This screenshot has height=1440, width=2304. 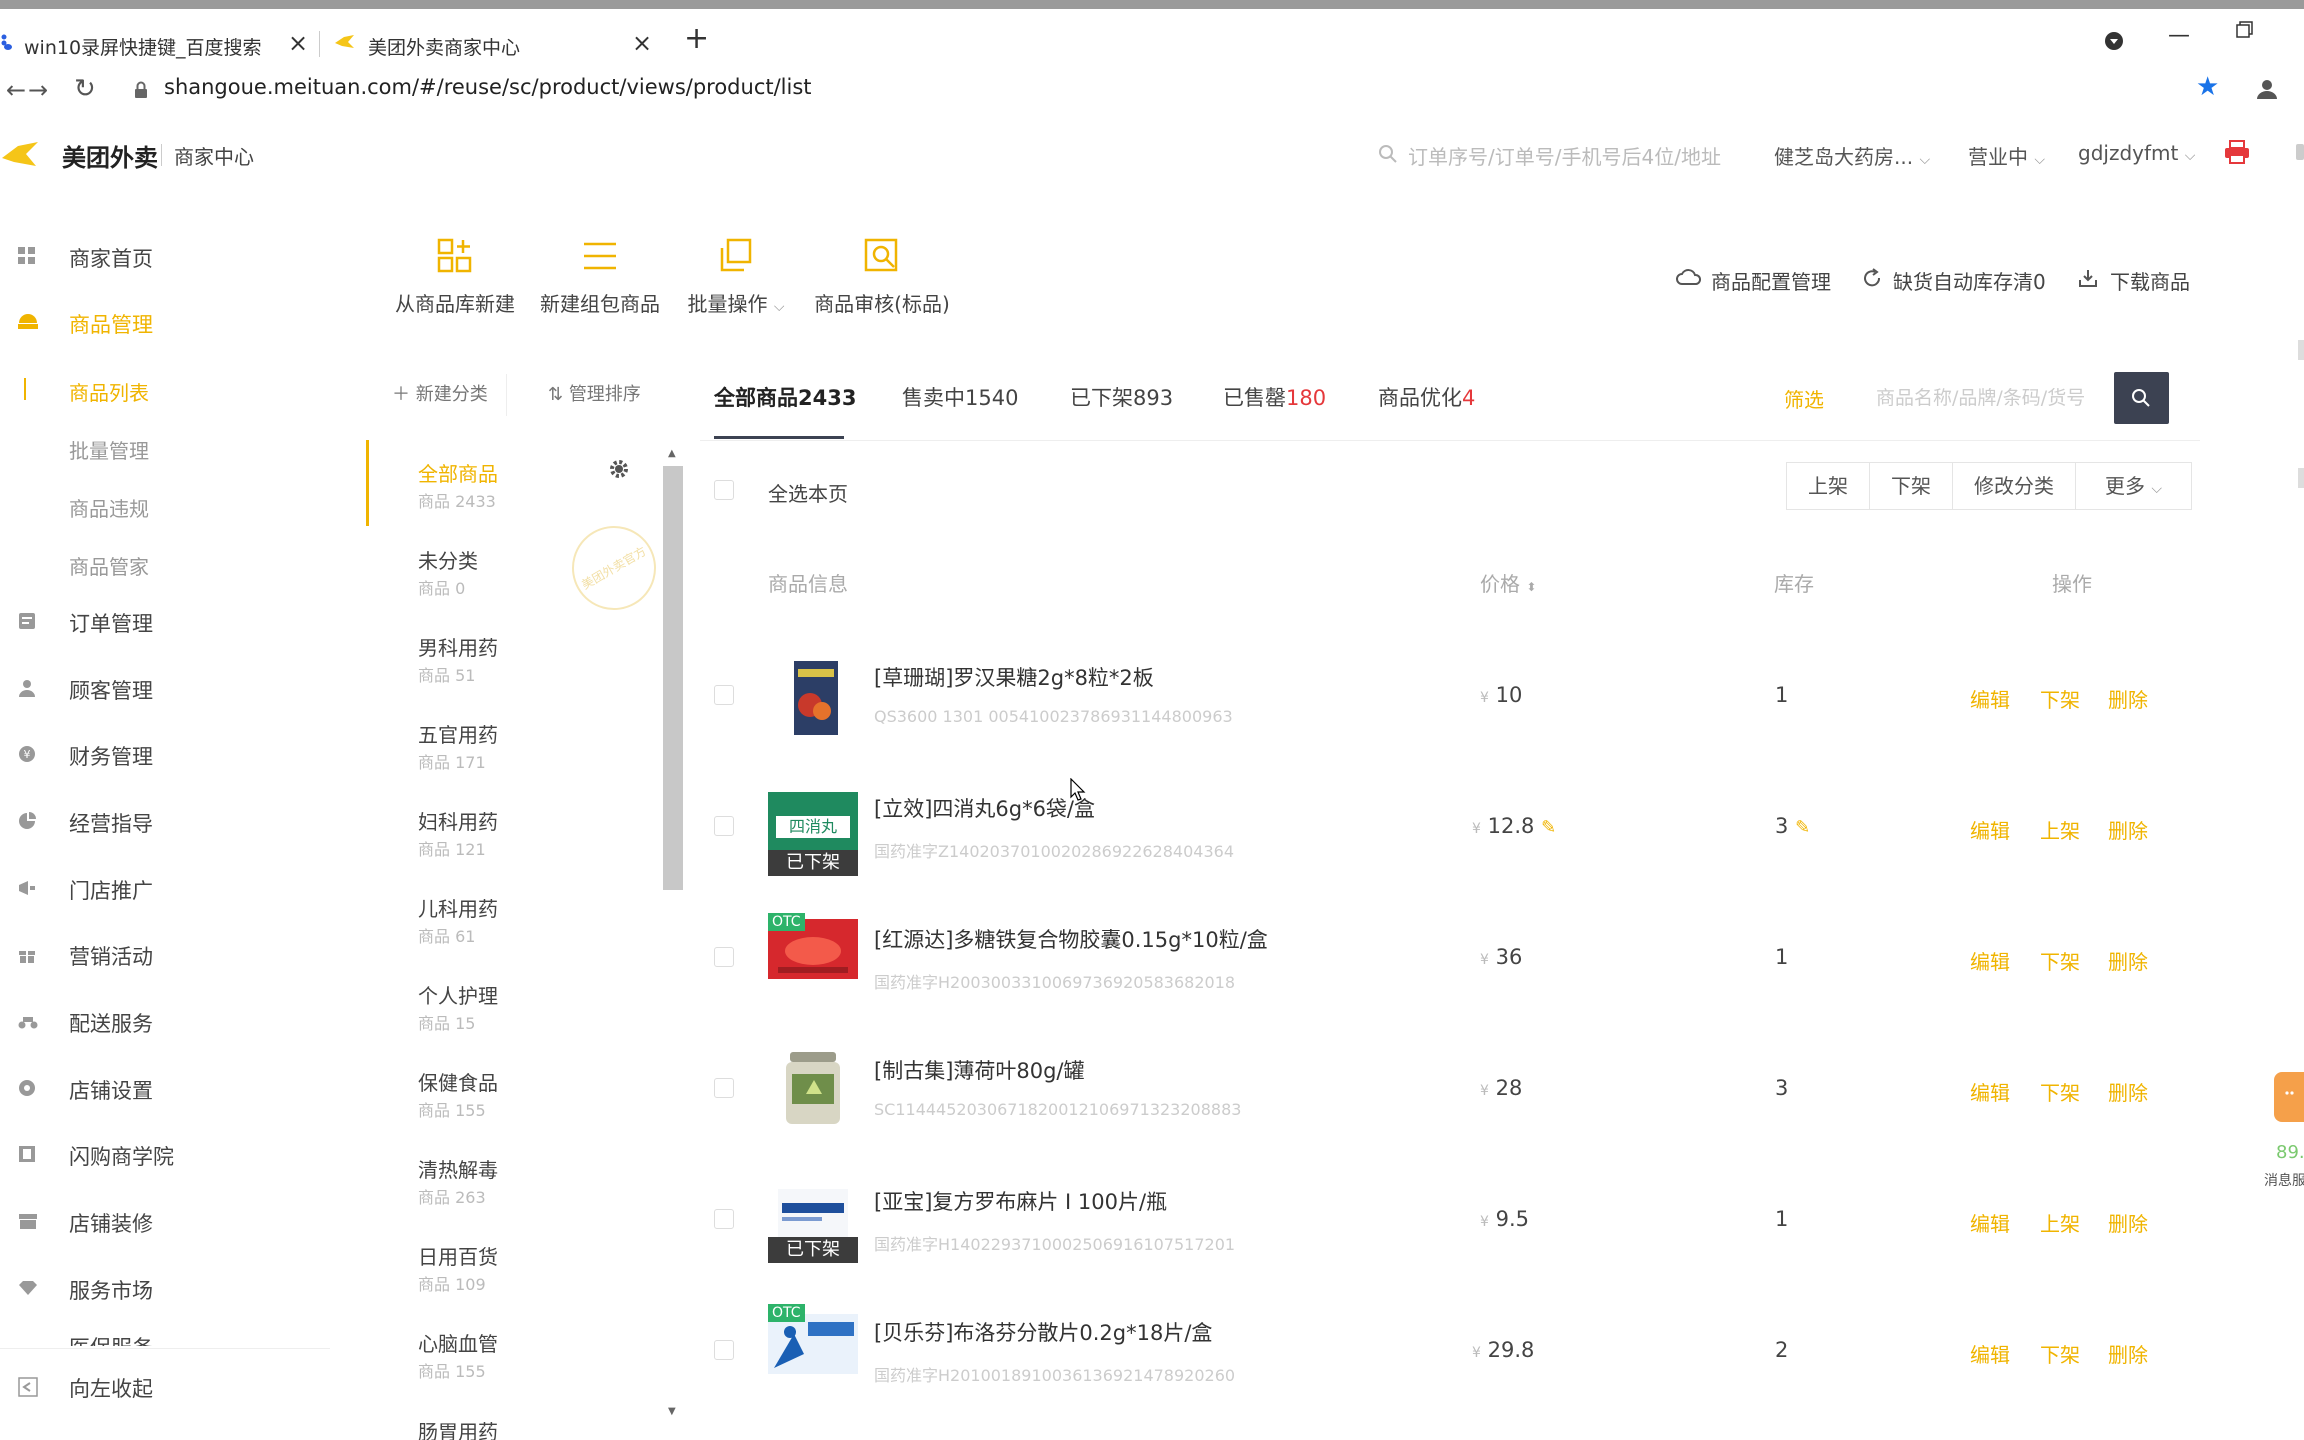 I want to click on sidebar-item-store-settings: 店铺设置, so click(x=165, y=1087).